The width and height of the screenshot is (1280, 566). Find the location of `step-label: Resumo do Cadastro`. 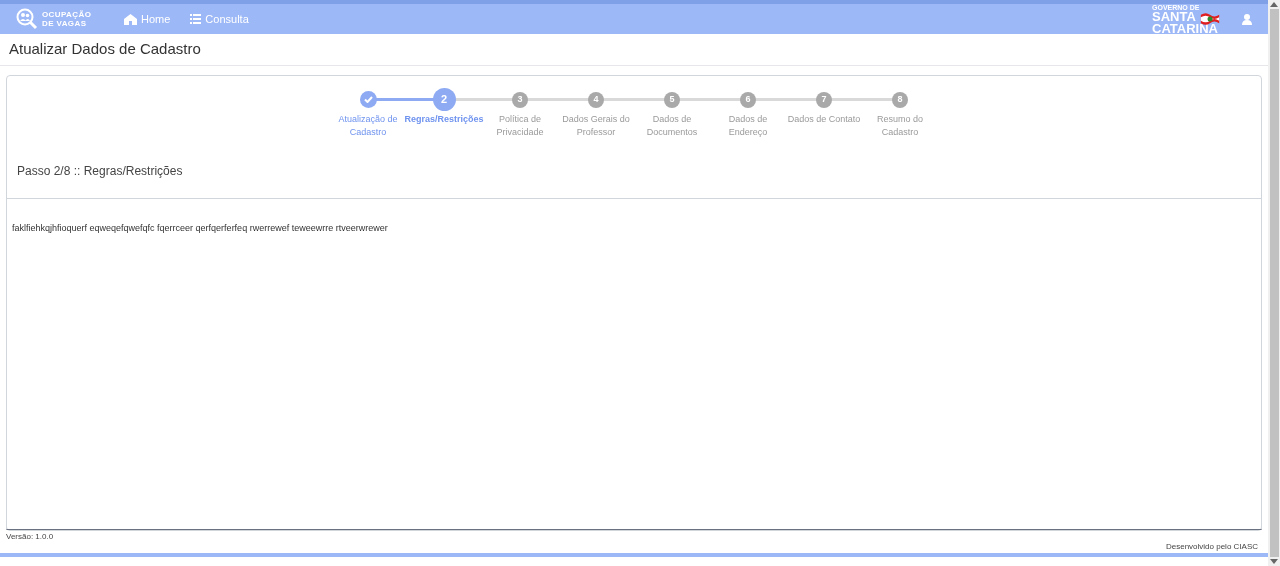

step-label: Resumo do Cadastro is located at coordinates (900, 126).